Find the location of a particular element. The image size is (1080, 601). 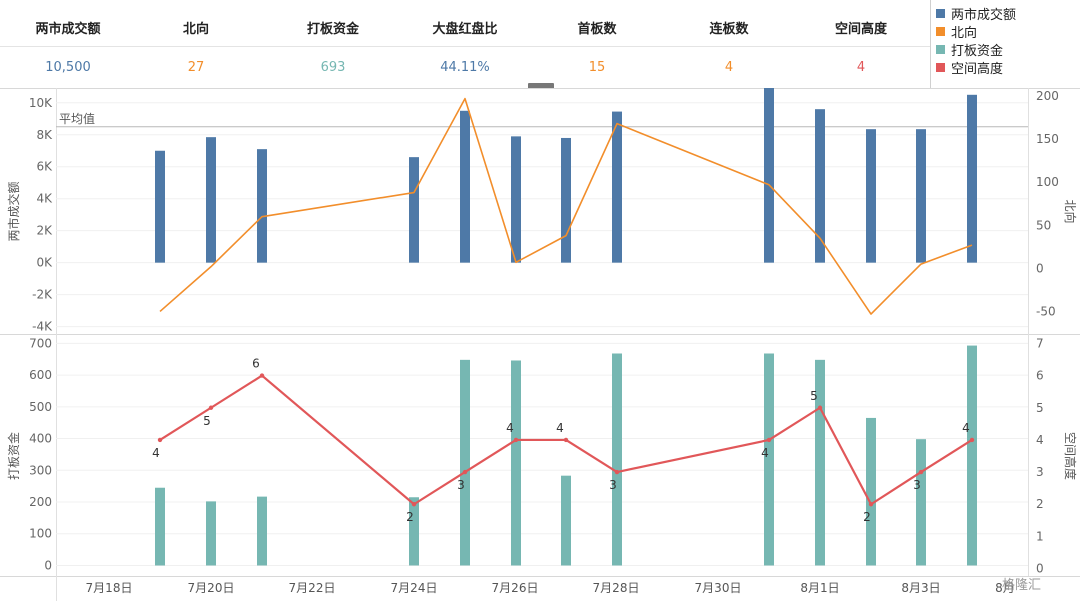

x-tick-label: 8月1日 is located at coordinates (819, 588).